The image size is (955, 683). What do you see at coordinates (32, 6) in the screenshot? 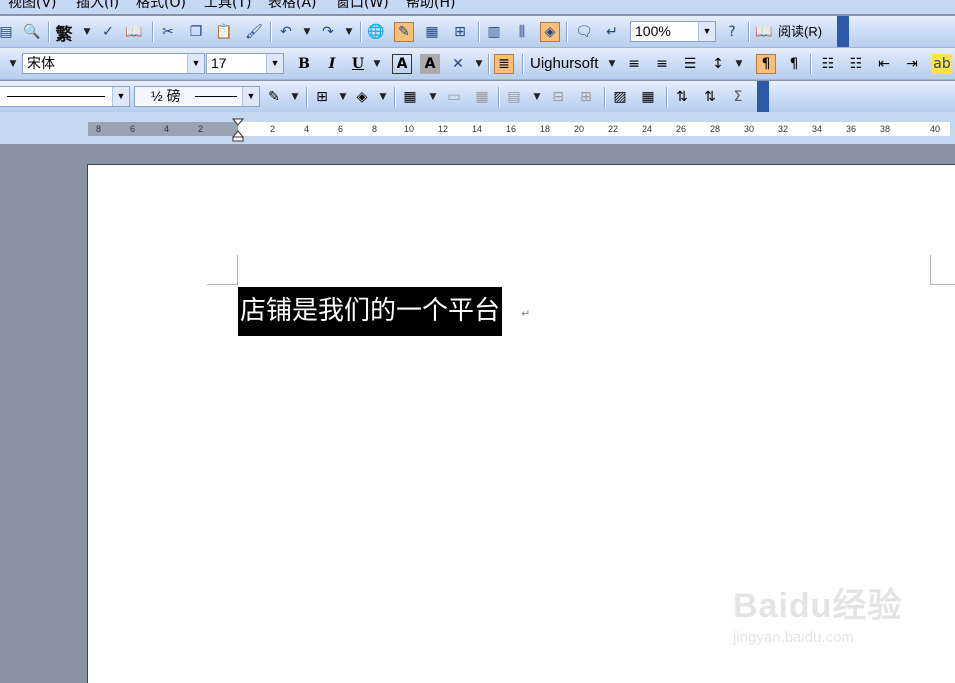
I see `menu-view: 视图(V)` at bounding box center [32, 6].